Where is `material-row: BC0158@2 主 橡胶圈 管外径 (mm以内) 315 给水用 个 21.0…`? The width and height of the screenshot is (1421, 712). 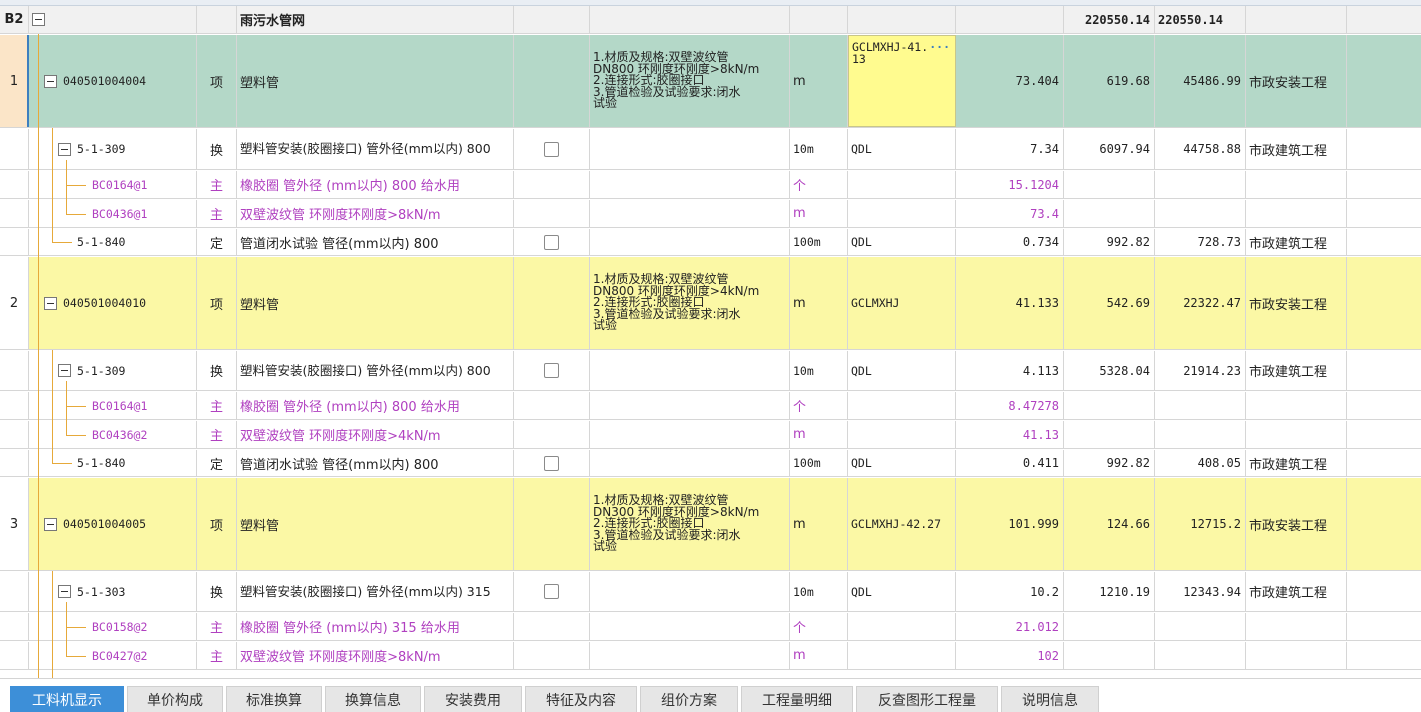
material-row: BC0158@2 主 橡胶圈 管外径 (mm以内) 315 给水用 个 21.0… is located at coordinates (710, 627).